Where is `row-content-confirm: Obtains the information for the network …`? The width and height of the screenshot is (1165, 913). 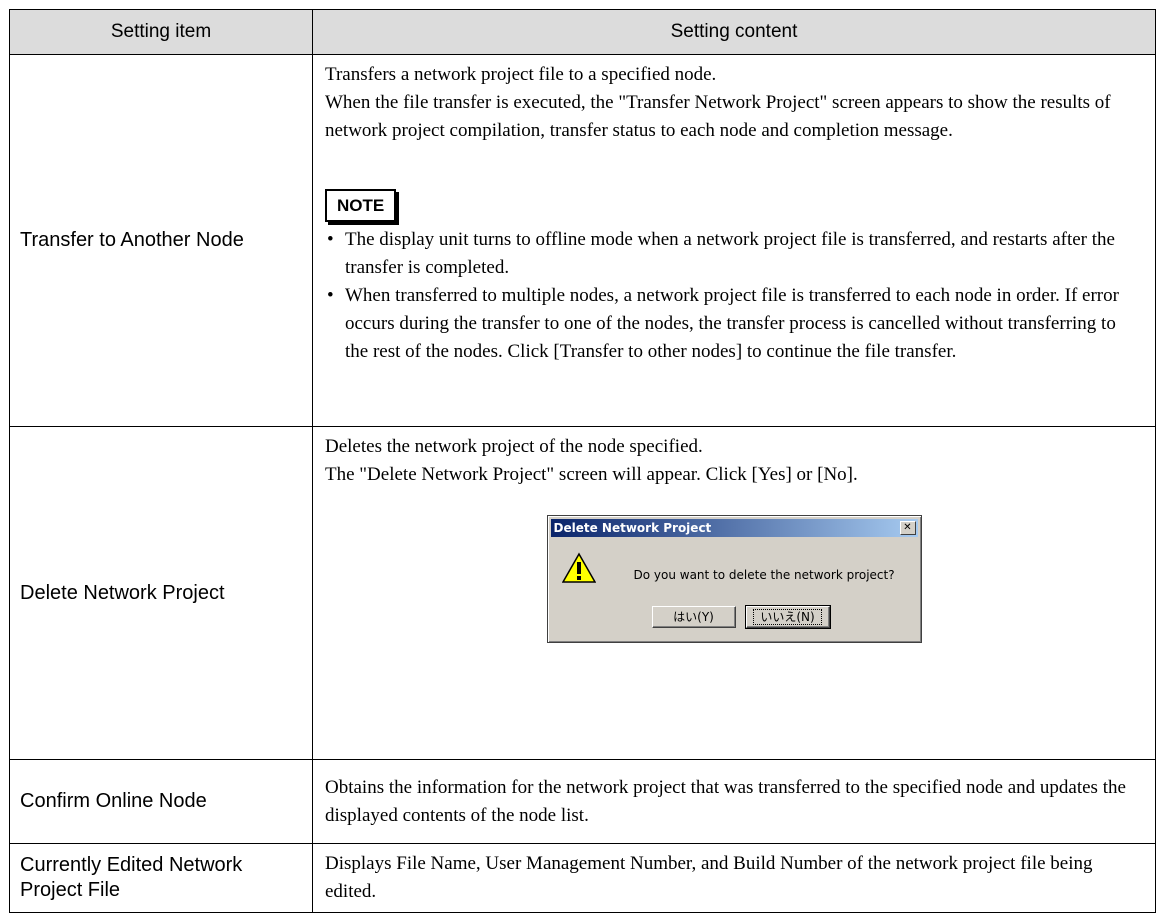 row-content-confirm: Obtains the information for the network … is located at coordinates (734, 801).